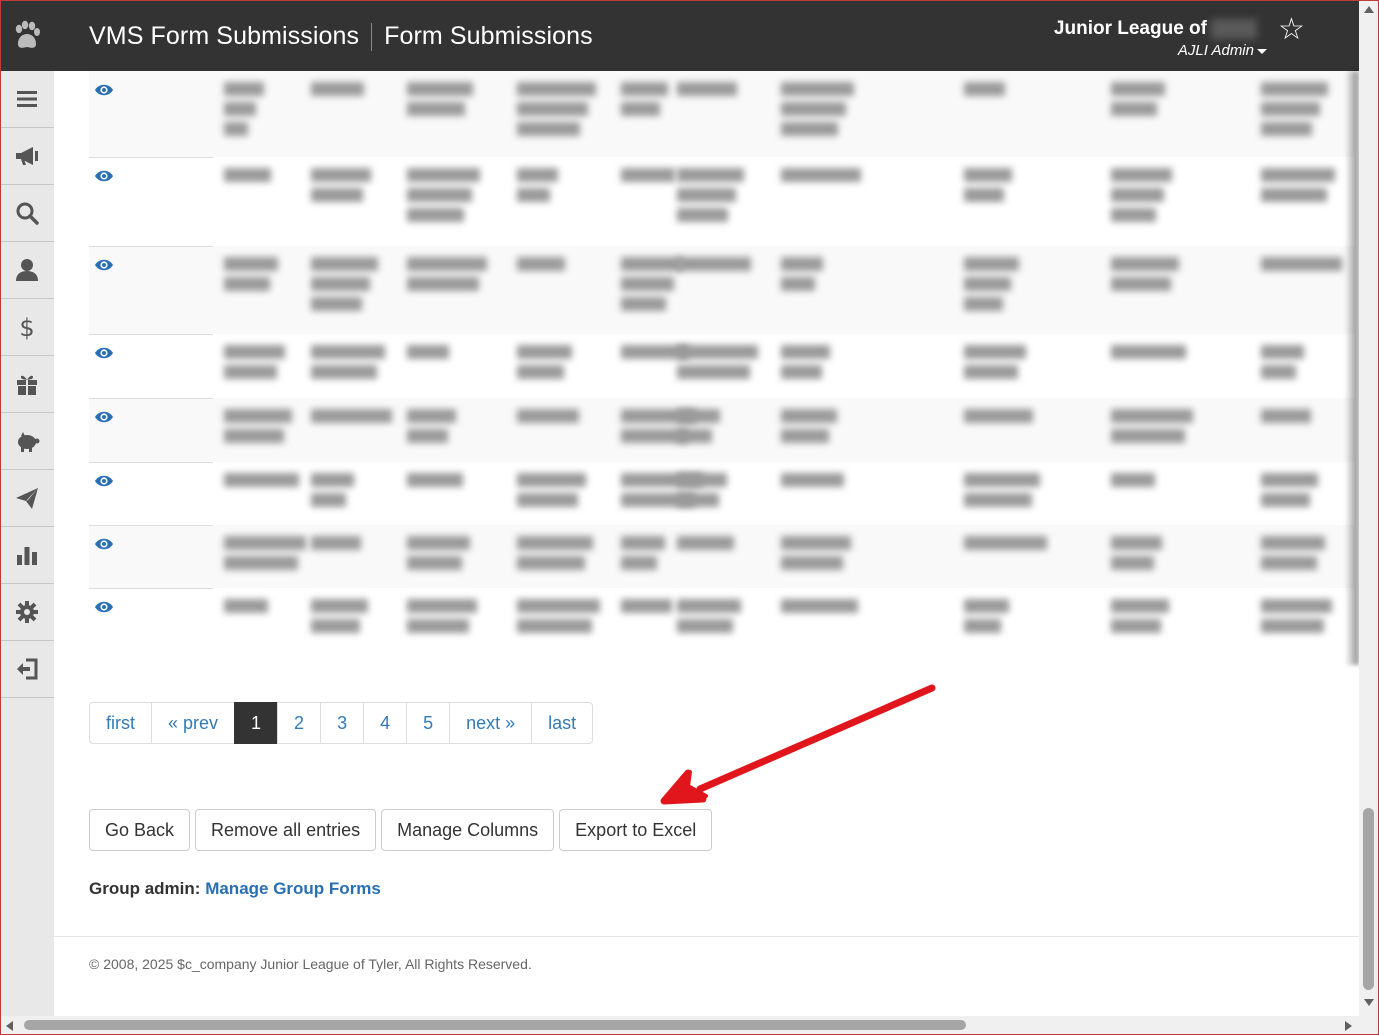 The width and height of the screenshot is (1379, 1035). What do you see at coordinates (27, 555) in the screenshot?
I see `sidebar-item-reports` at bounding box center [27, 555].